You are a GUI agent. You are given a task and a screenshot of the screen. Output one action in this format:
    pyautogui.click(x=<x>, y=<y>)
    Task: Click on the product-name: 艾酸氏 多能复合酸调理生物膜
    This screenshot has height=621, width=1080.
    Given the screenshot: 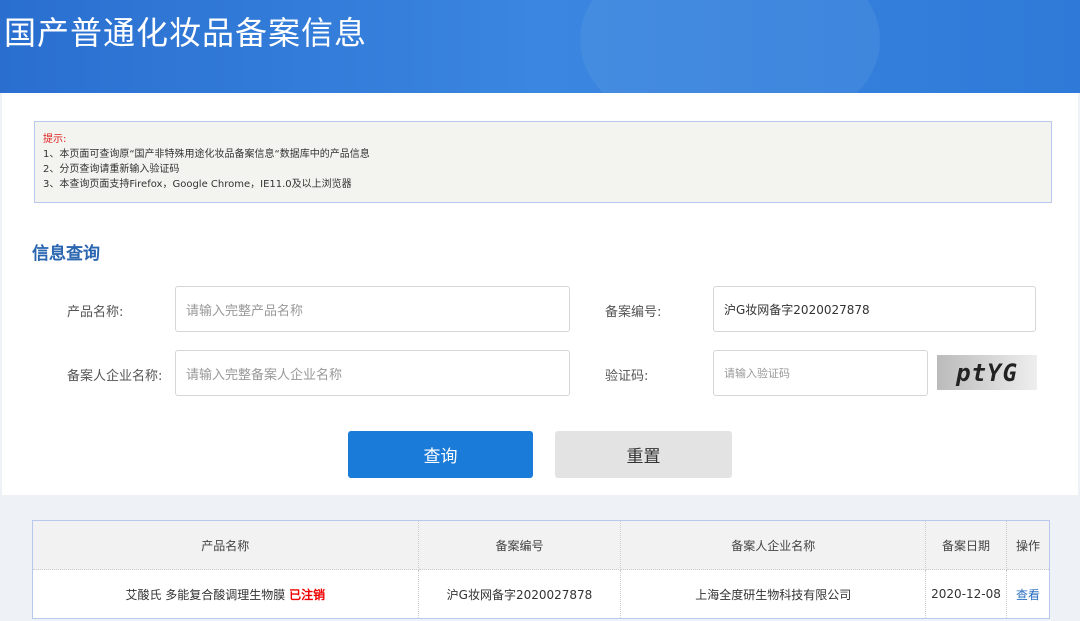 What is the action you would take?
    pyautogui.click(x=205, y=594)
    